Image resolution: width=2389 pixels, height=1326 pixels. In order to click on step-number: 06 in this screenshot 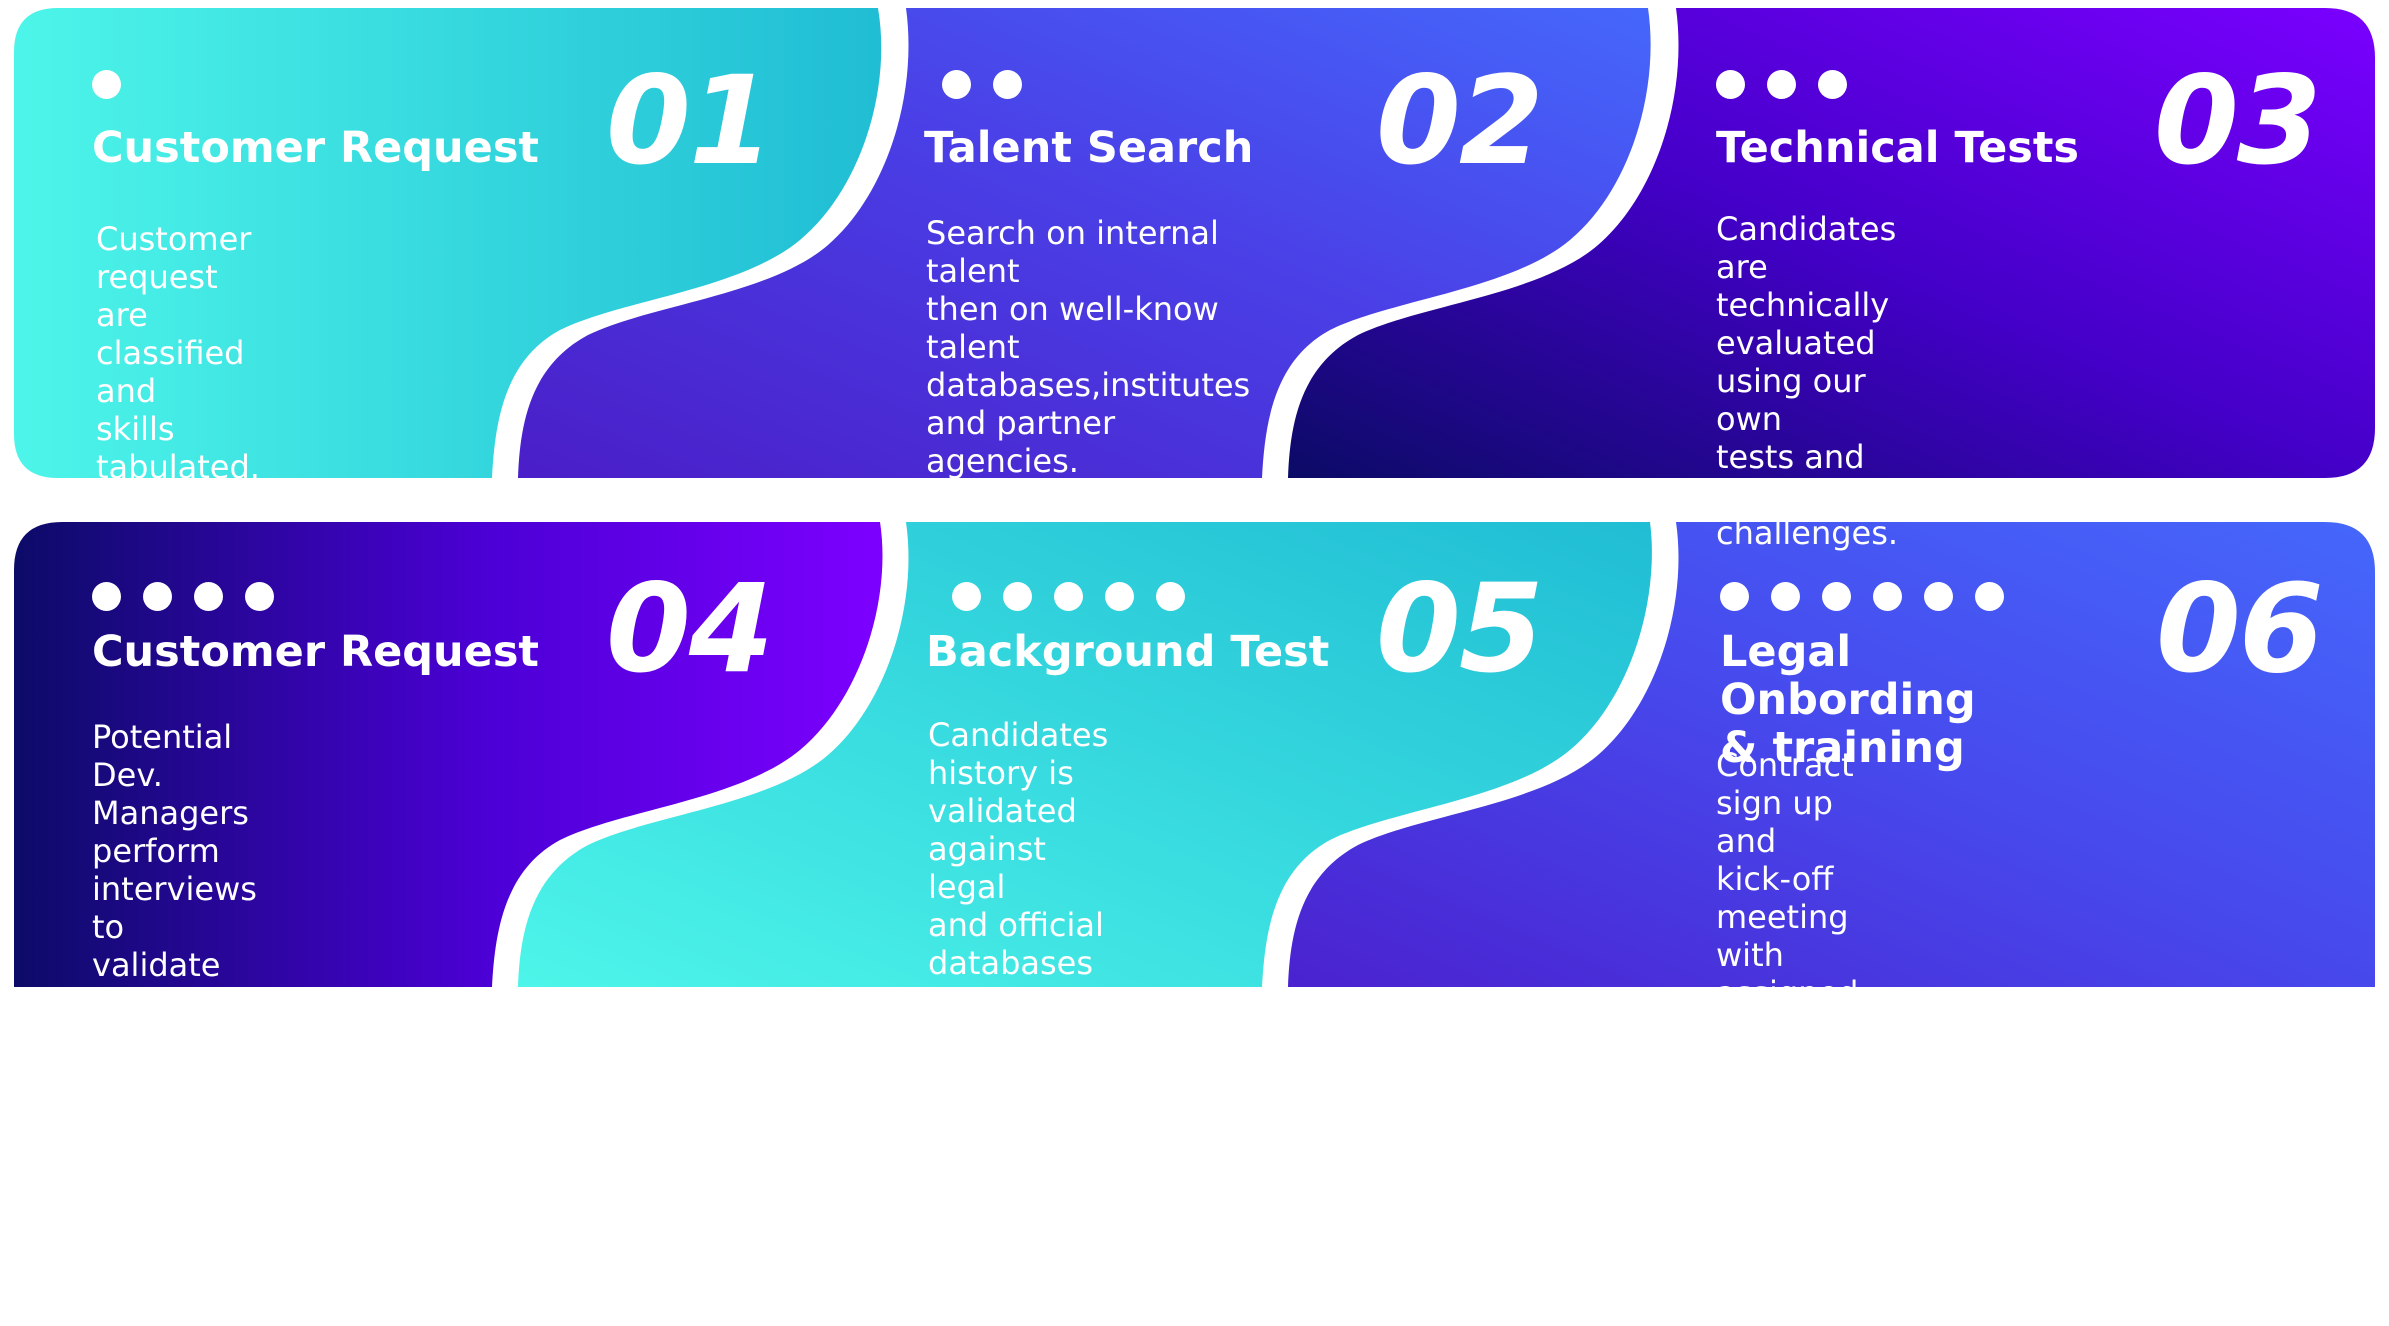, I will do `click(2240, 629)`.